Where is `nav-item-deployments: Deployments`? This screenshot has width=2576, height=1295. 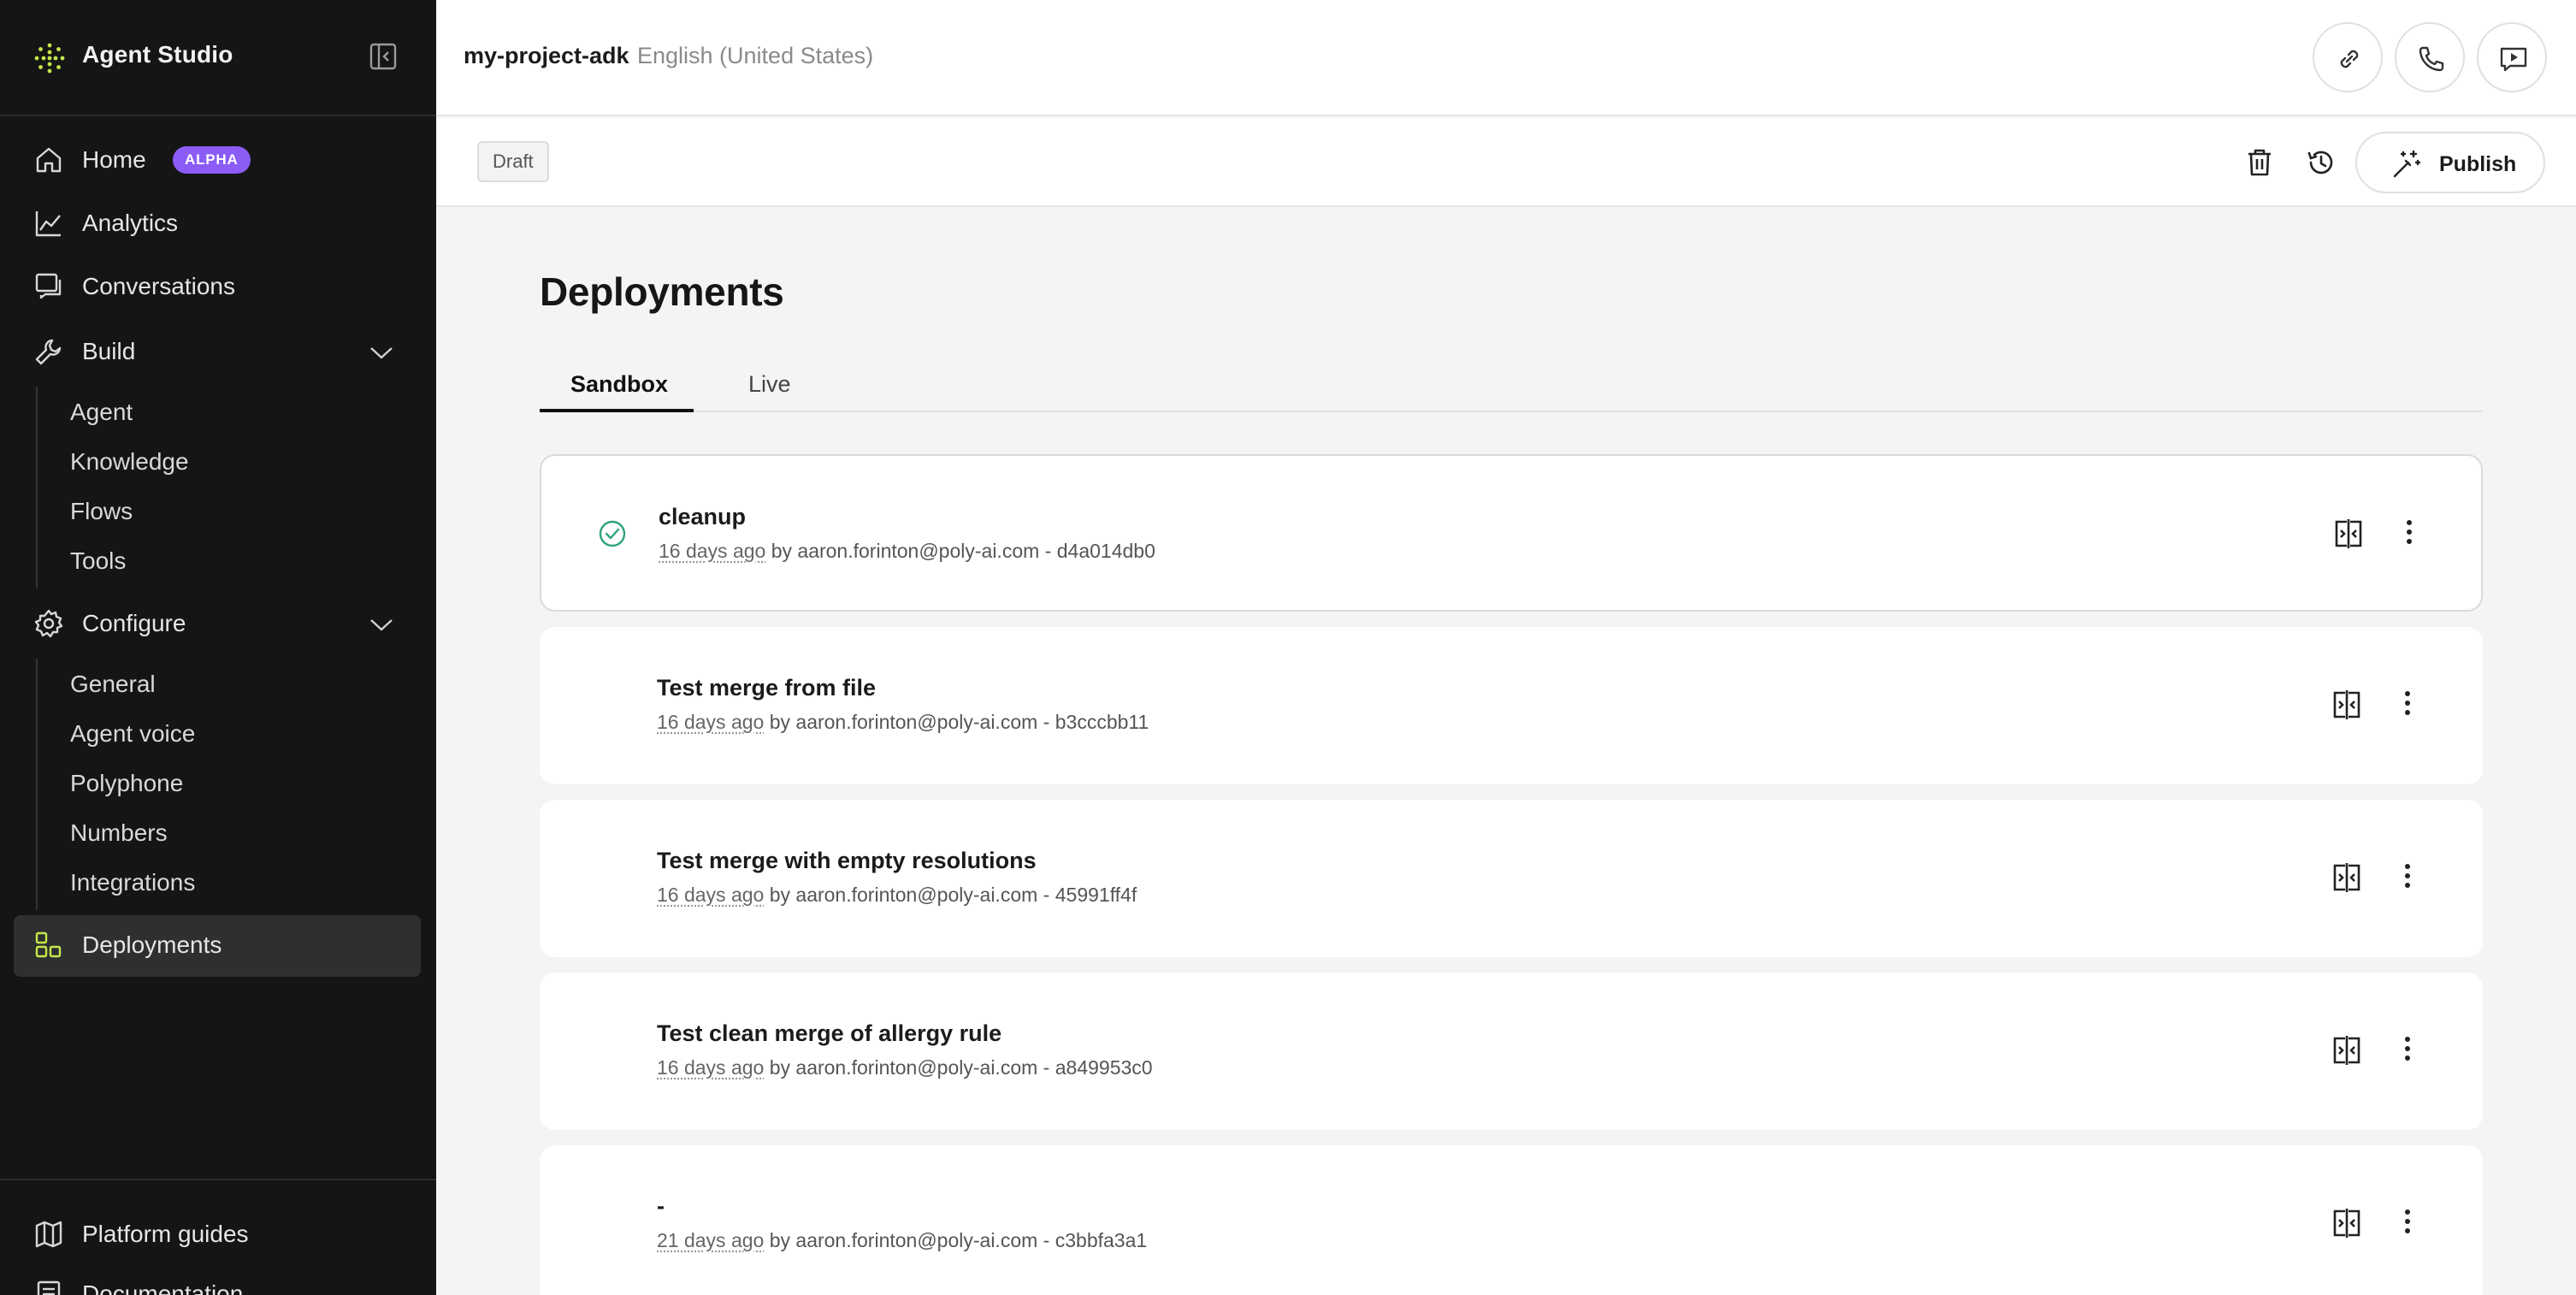
nav-item-deployments: Deployments is located at coordinates (217, 946).